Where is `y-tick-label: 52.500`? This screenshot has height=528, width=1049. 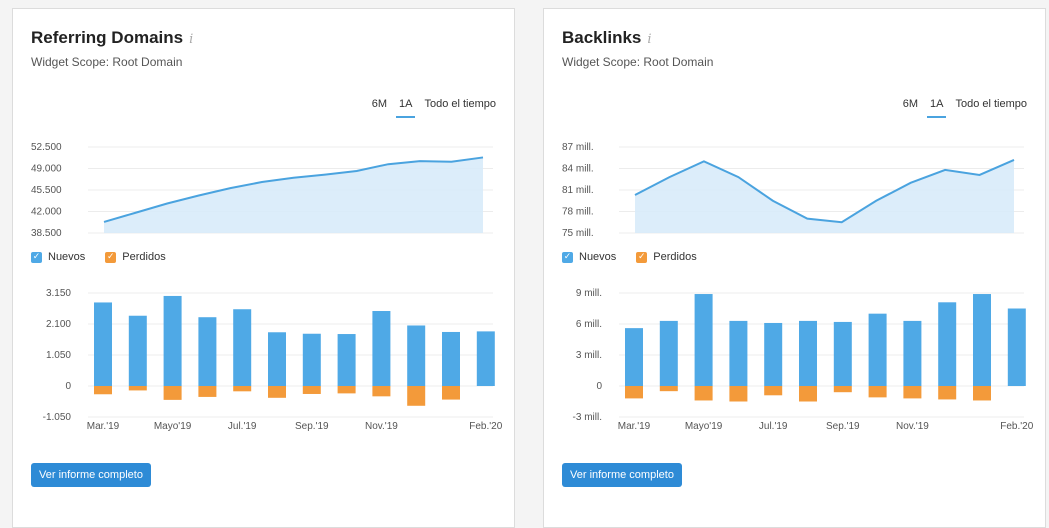 y-tick-label: 52.500 is located at coordinates (46, 147).